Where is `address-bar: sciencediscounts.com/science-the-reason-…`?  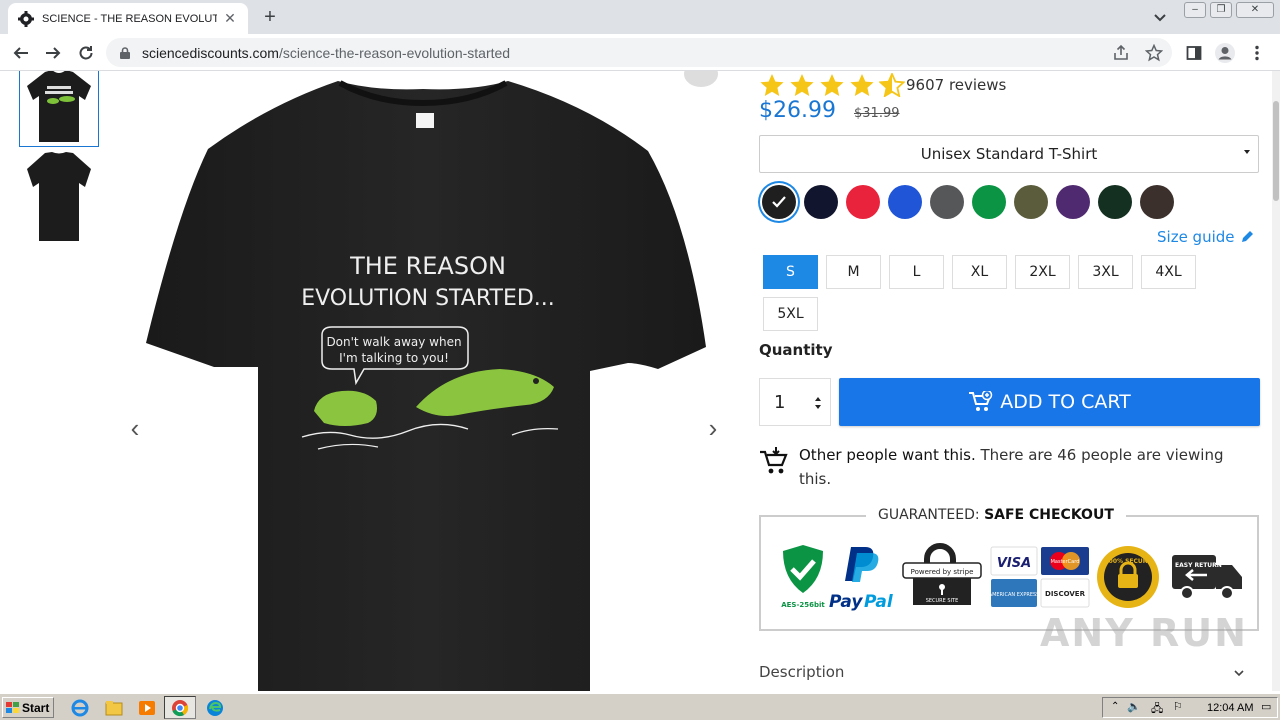 address-bar: sciencediscounts.com/science-the-reason-… is located at coordinates (639, 52).